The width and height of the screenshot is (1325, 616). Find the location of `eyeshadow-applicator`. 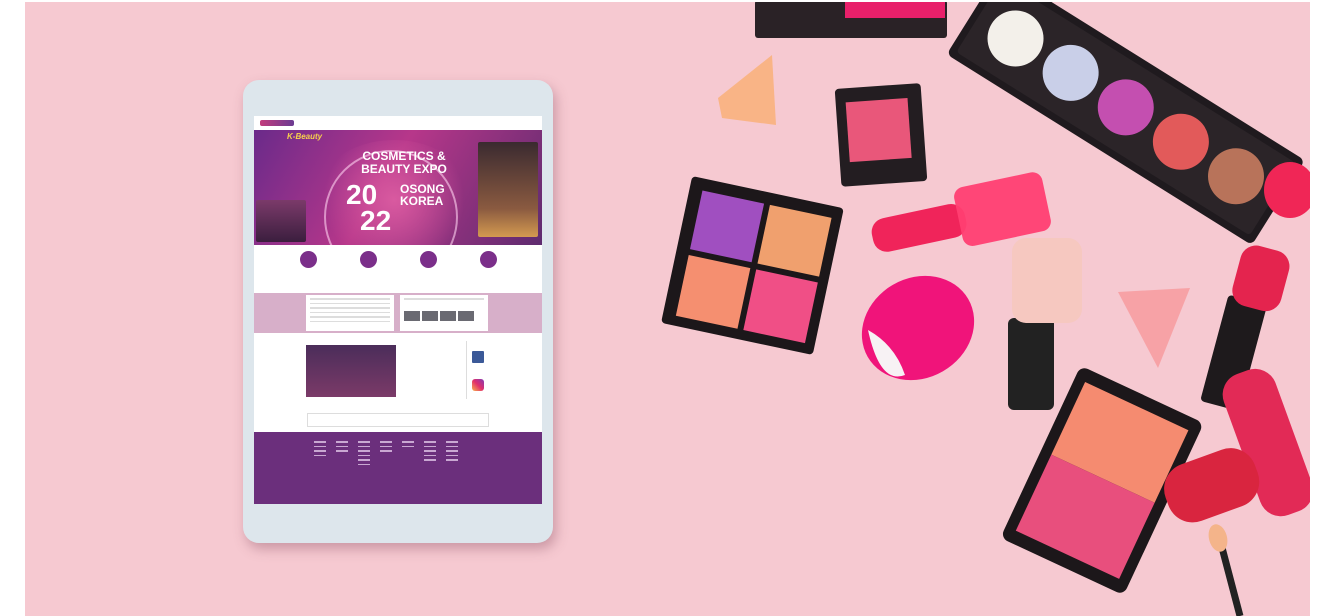

eyeshadow-applicator is located at coordinates (1226, 570).